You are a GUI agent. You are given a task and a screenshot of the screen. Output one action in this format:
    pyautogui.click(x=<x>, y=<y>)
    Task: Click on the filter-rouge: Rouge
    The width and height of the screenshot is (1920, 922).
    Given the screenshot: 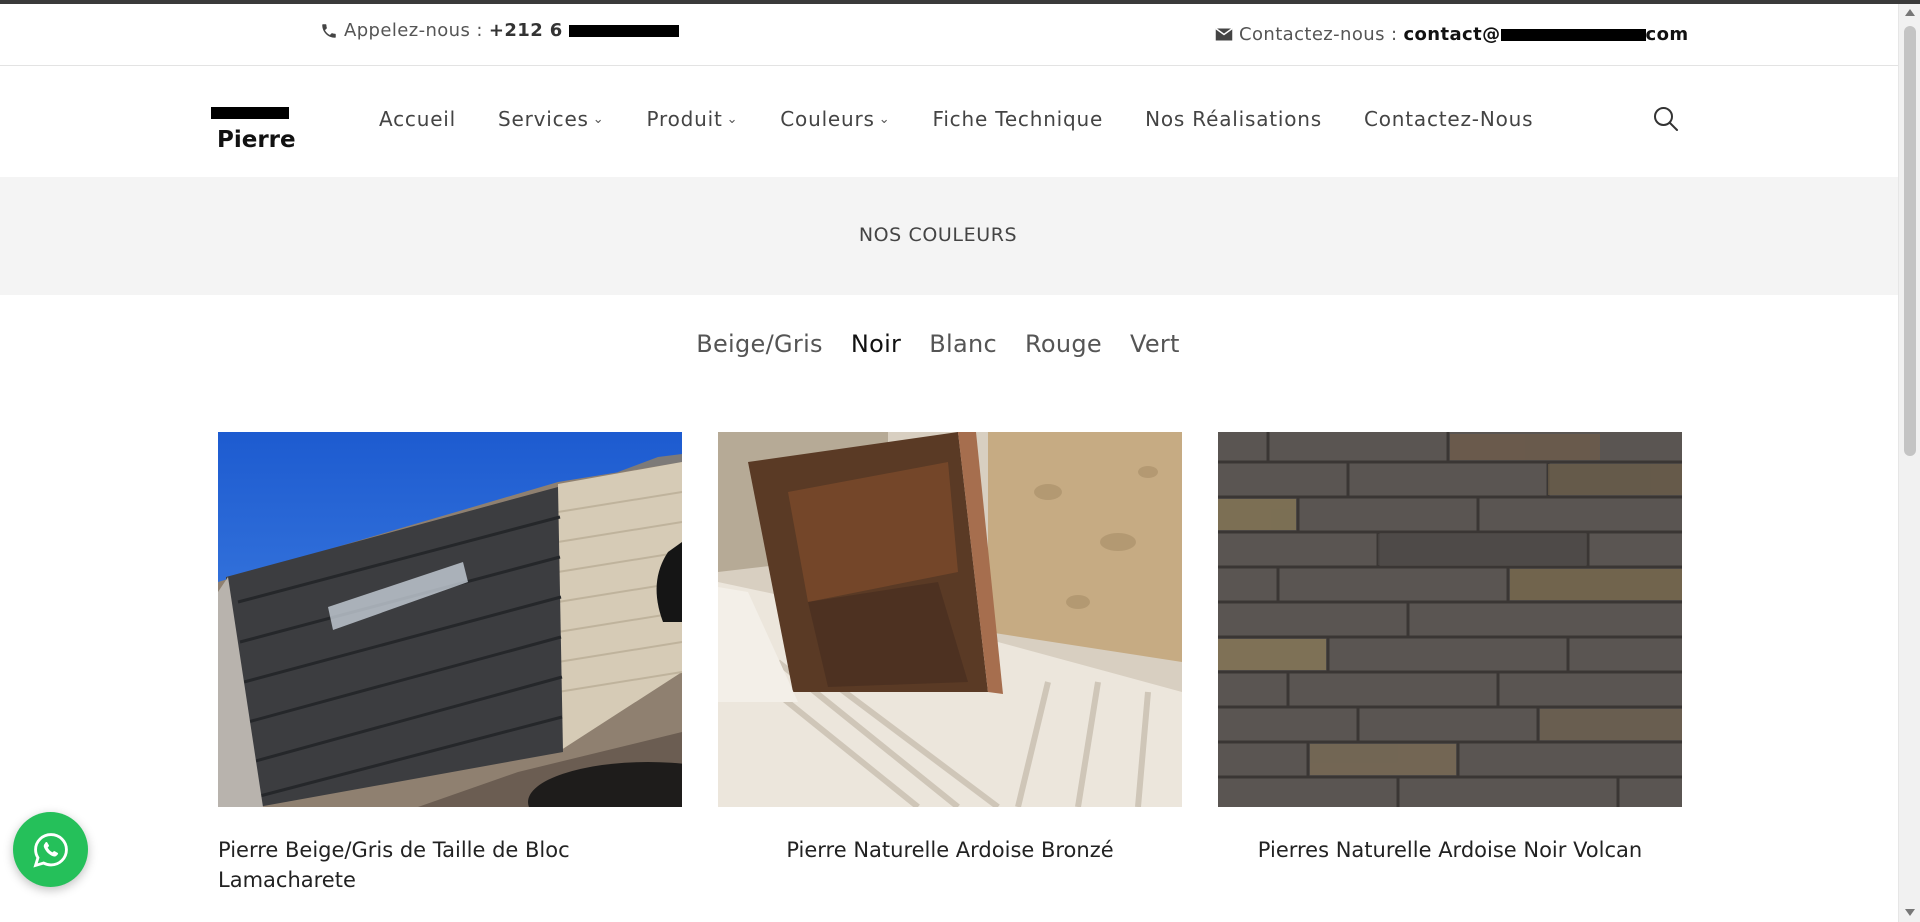 What is the action you would take?
    pyautogui.click(x=1063, y=344)
    